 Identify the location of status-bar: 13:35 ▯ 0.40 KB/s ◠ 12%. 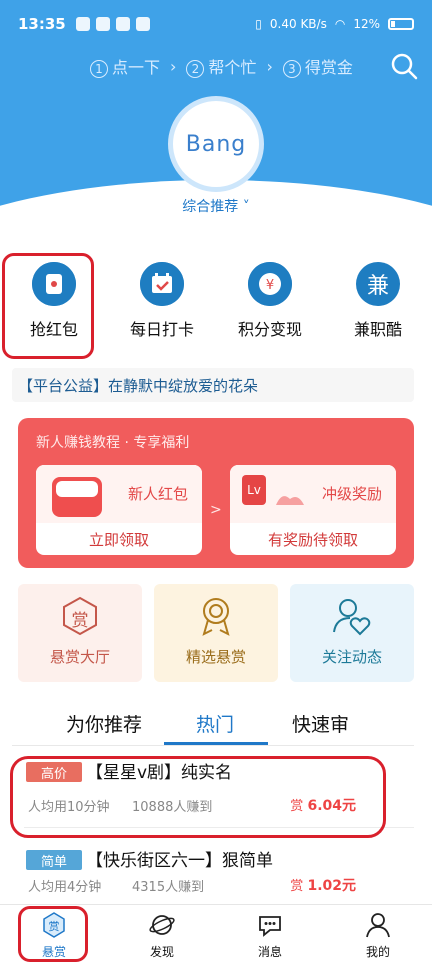
(216, 24).